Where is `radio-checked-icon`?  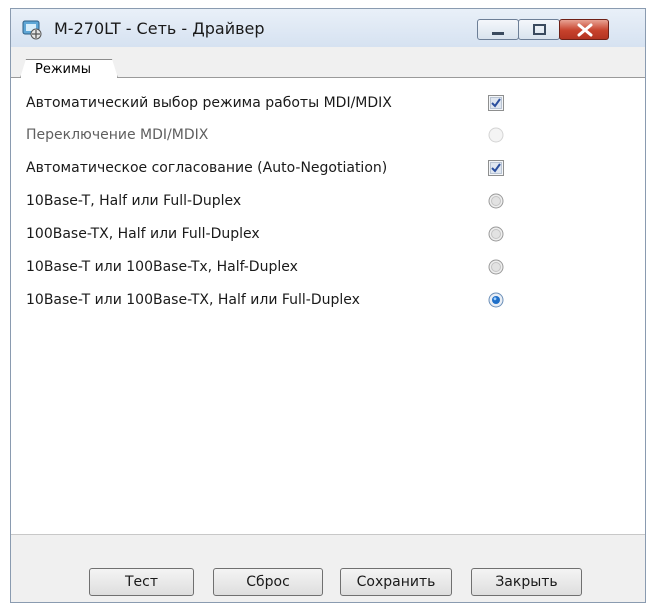 radio-checked-icon is located at coordinates (496, 300).